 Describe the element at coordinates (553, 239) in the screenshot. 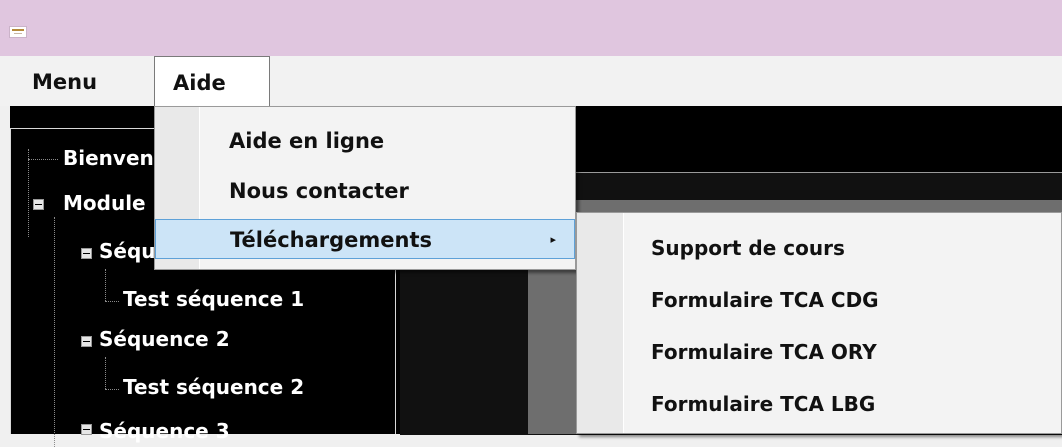

I see `submenu-arrow-icon: ▸` at that location.